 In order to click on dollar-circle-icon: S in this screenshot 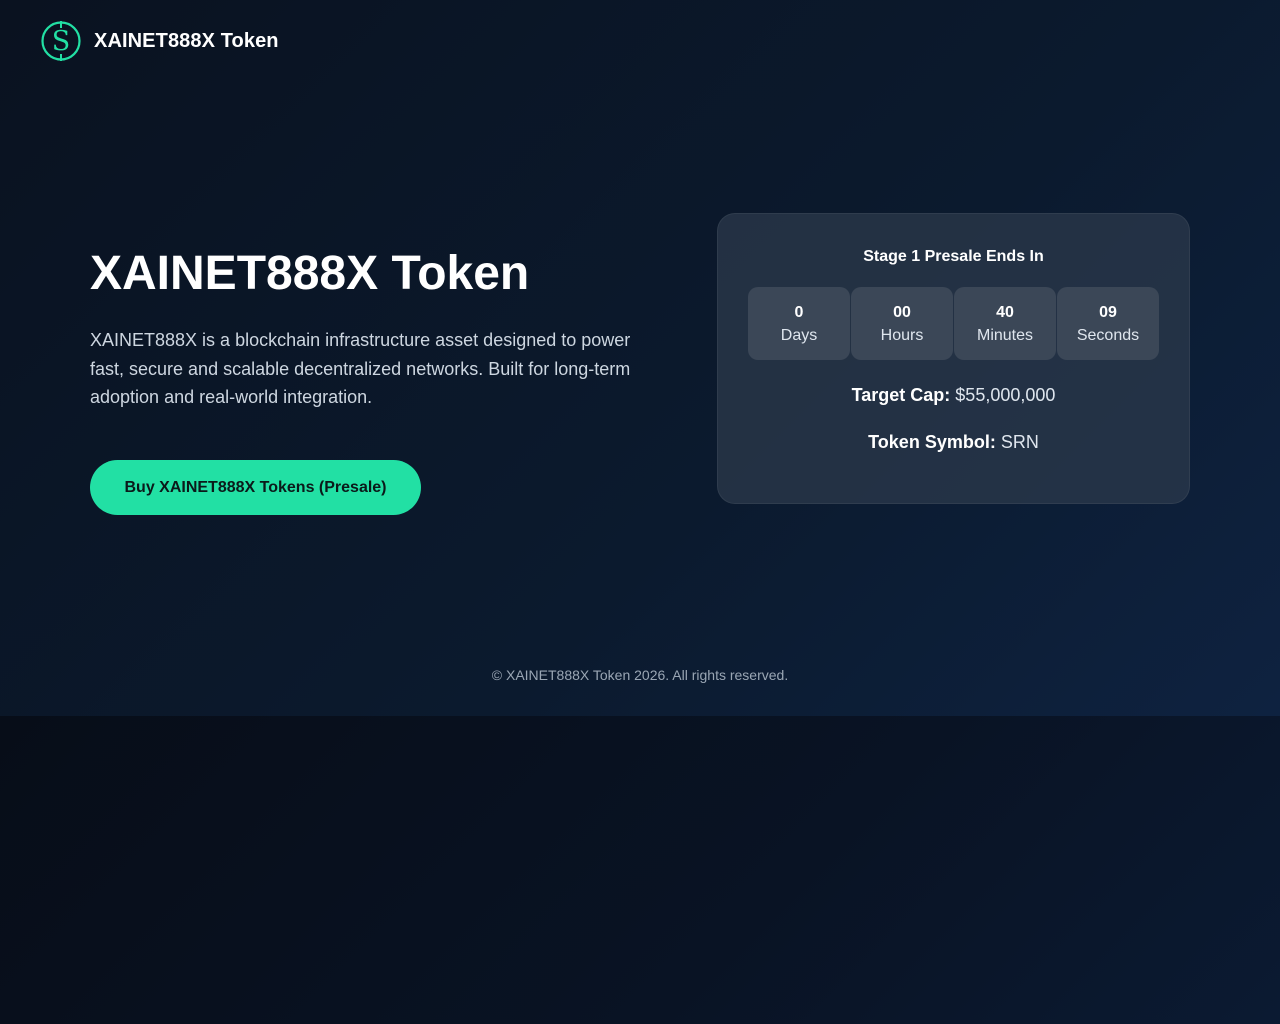, I will do `click(61, 41)`.